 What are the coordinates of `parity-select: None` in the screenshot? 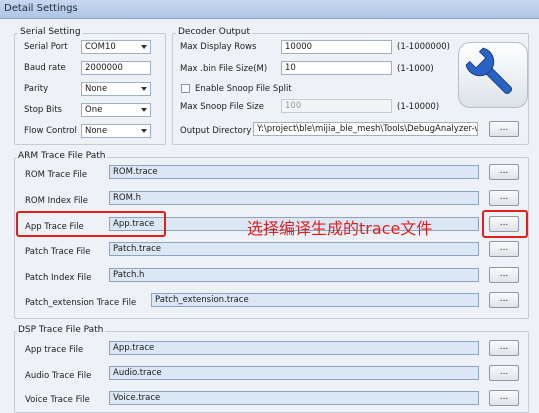 It's located at (116, 89).